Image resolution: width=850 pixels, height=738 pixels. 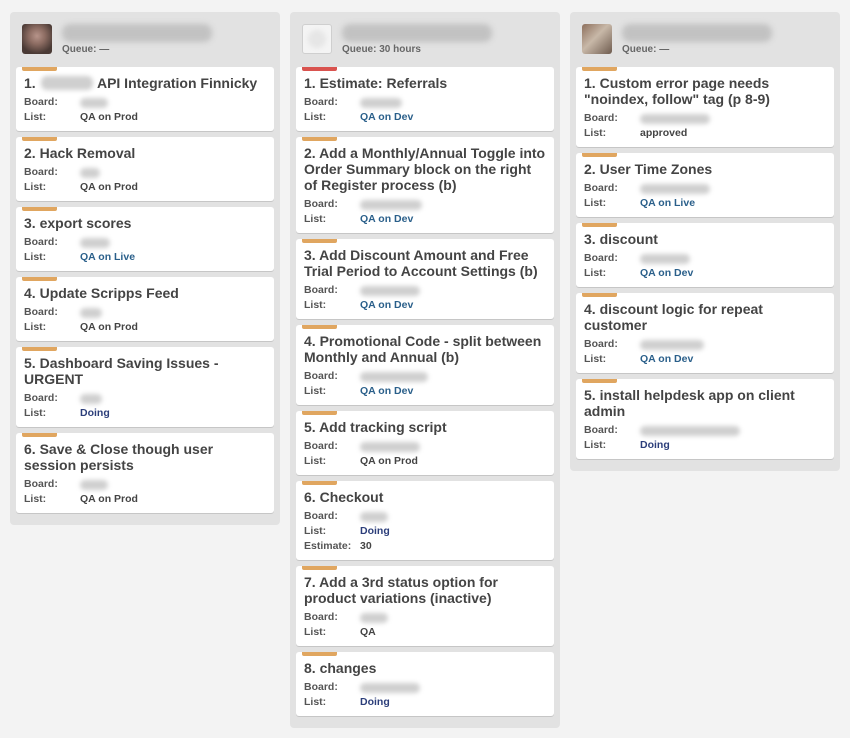 I want to click on card-title: 4. Update Scripps Feed, so click(x=145, y=293).